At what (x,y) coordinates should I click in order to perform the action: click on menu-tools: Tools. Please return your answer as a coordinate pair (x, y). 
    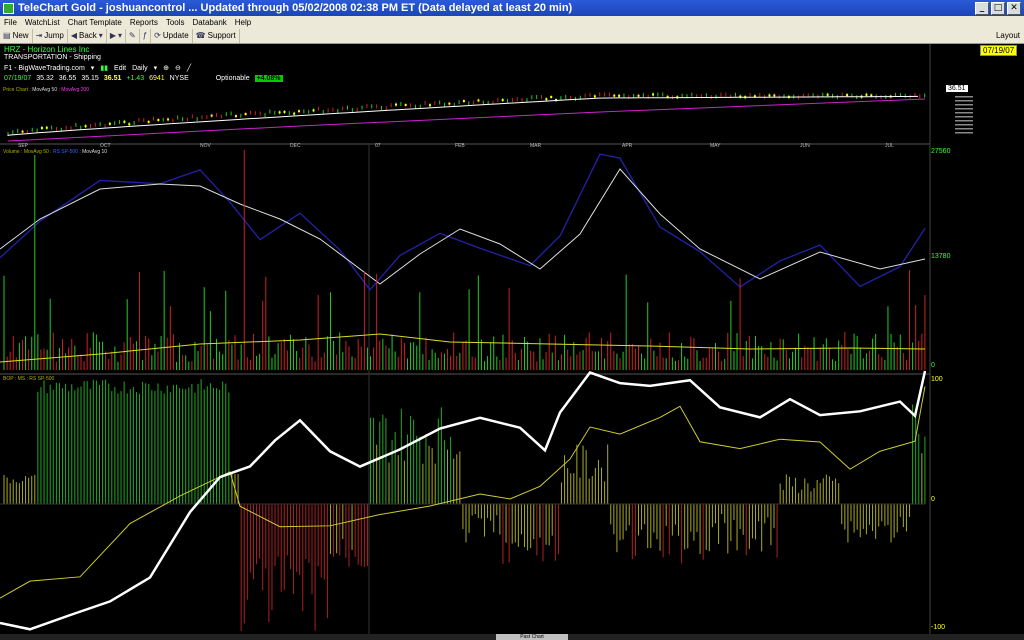
    Looking at the image, I should click on (175, 22).